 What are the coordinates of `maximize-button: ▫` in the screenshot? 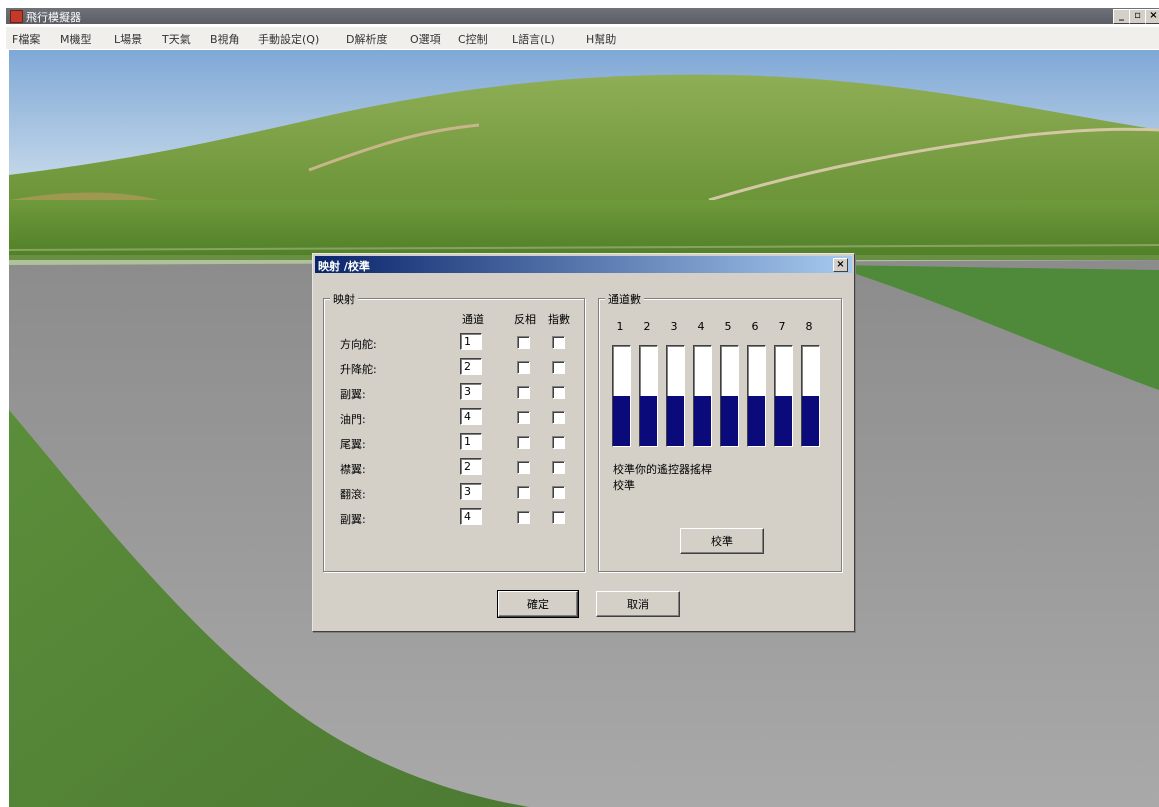 It's located at (1137, 16).